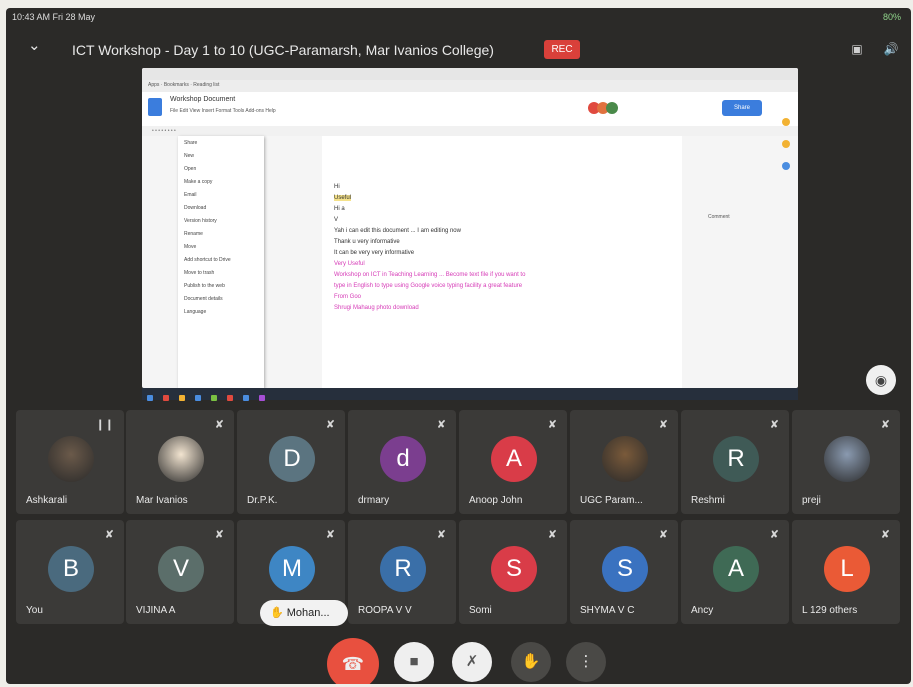 The image size is (913, 687). What do you see at coordinates (470, 86) in the screenshot?
I see `bookmarks-bar: Apps · Bookmarks · Reading list` at bounding box center [470, 86].